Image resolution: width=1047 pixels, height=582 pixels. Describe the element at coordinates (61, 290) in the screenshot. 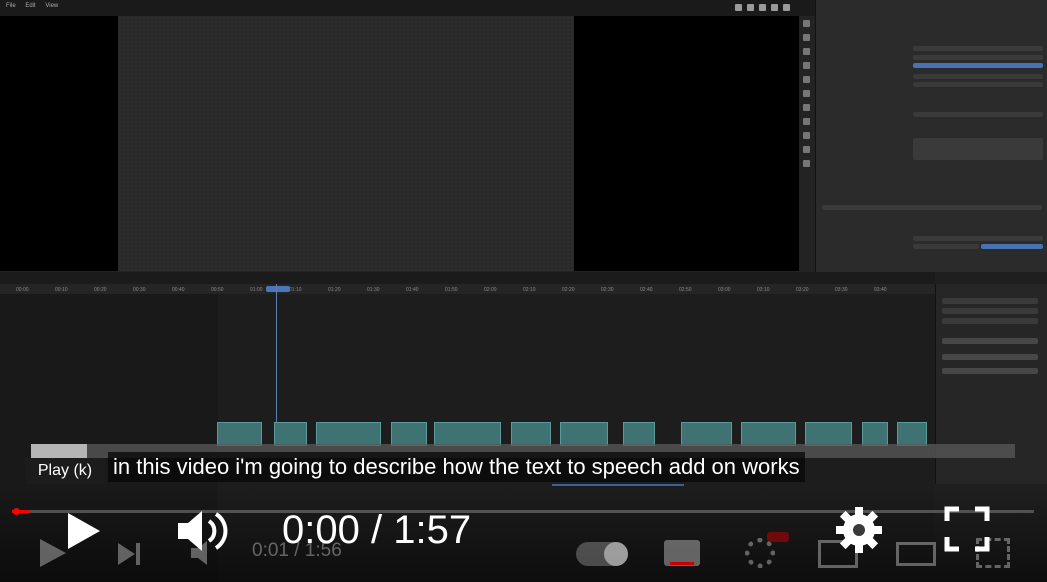

I see `ruler-tick: 00:10` at that location.